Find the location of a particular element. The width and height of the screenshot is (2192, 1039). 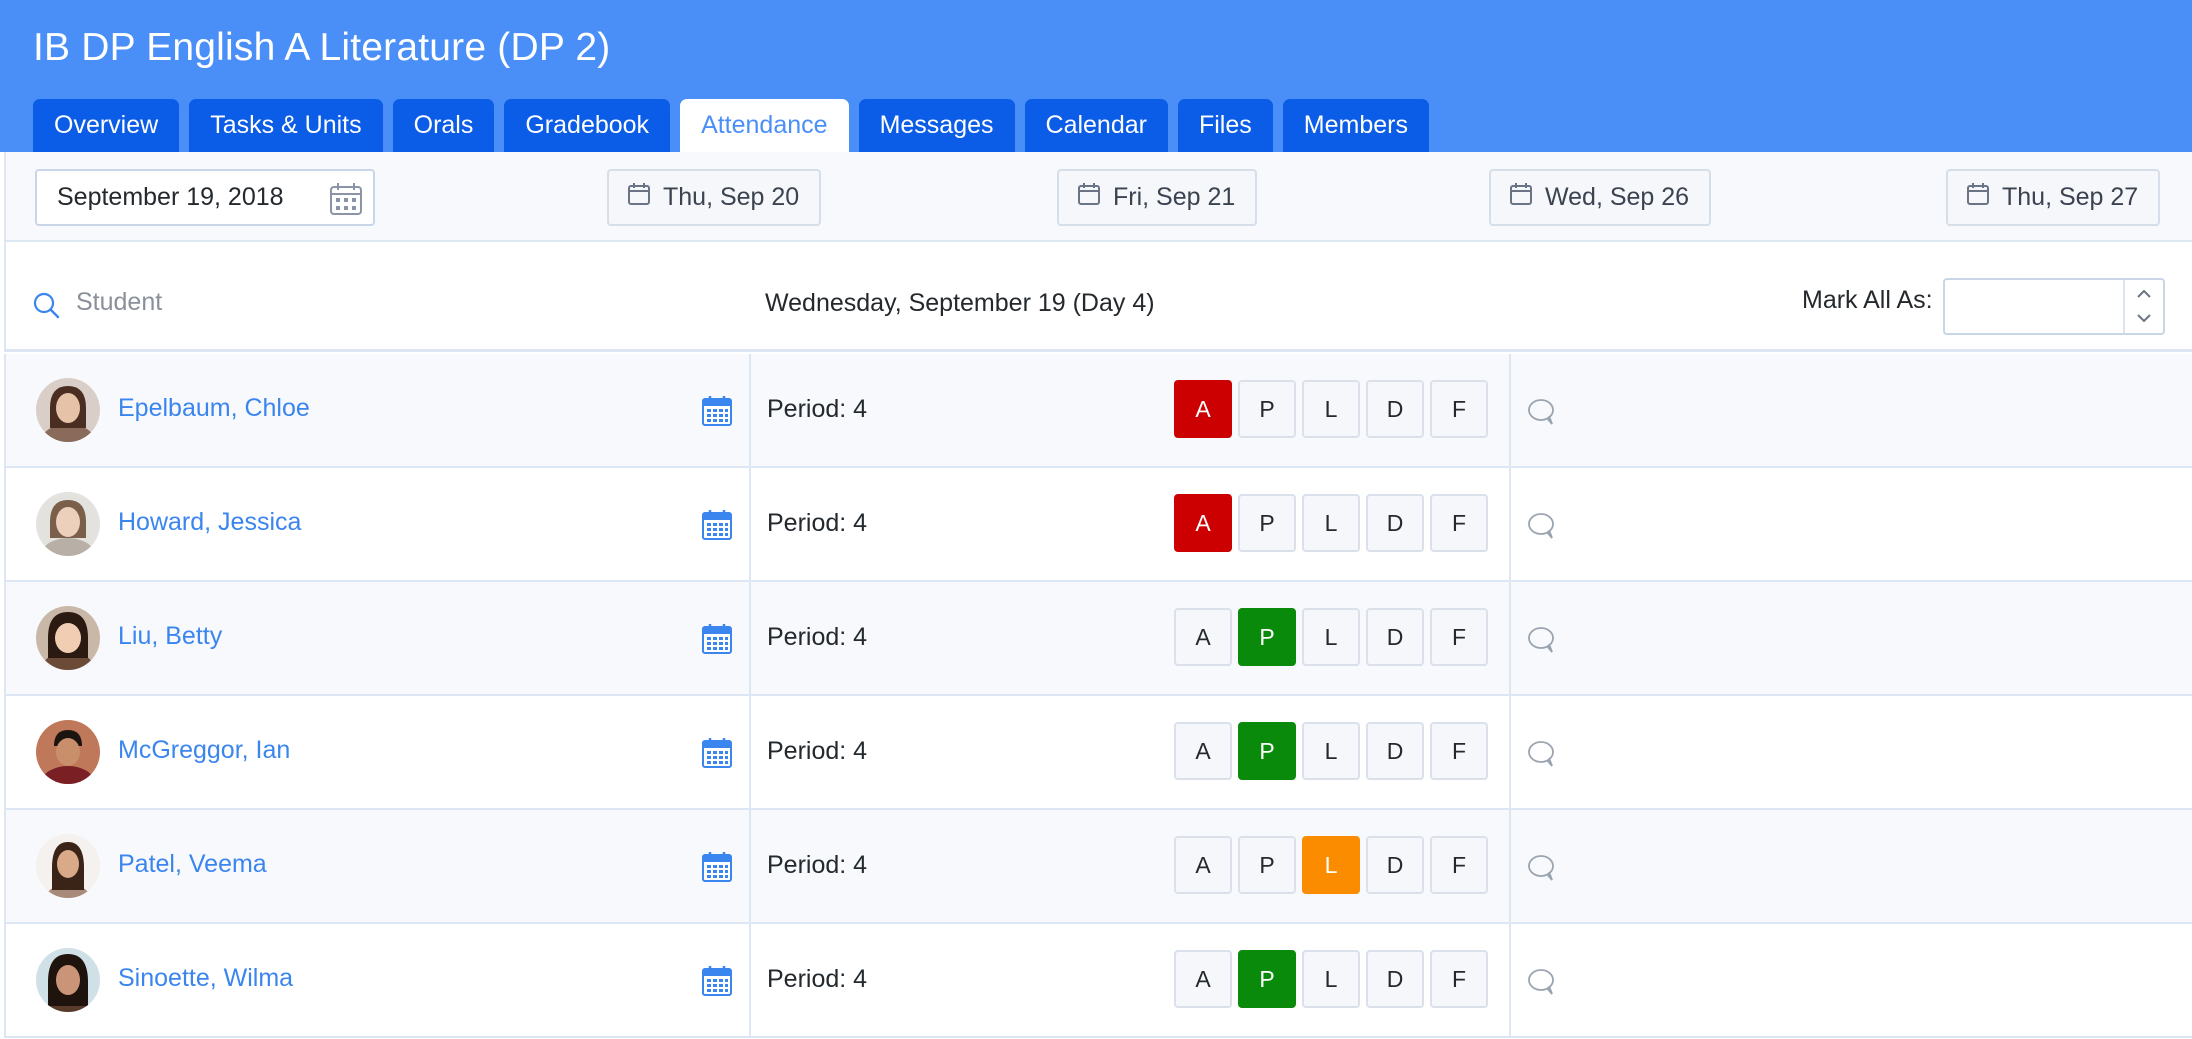

student-name-link: Epelbaum, Chloe is located at coordinates (214, 408).